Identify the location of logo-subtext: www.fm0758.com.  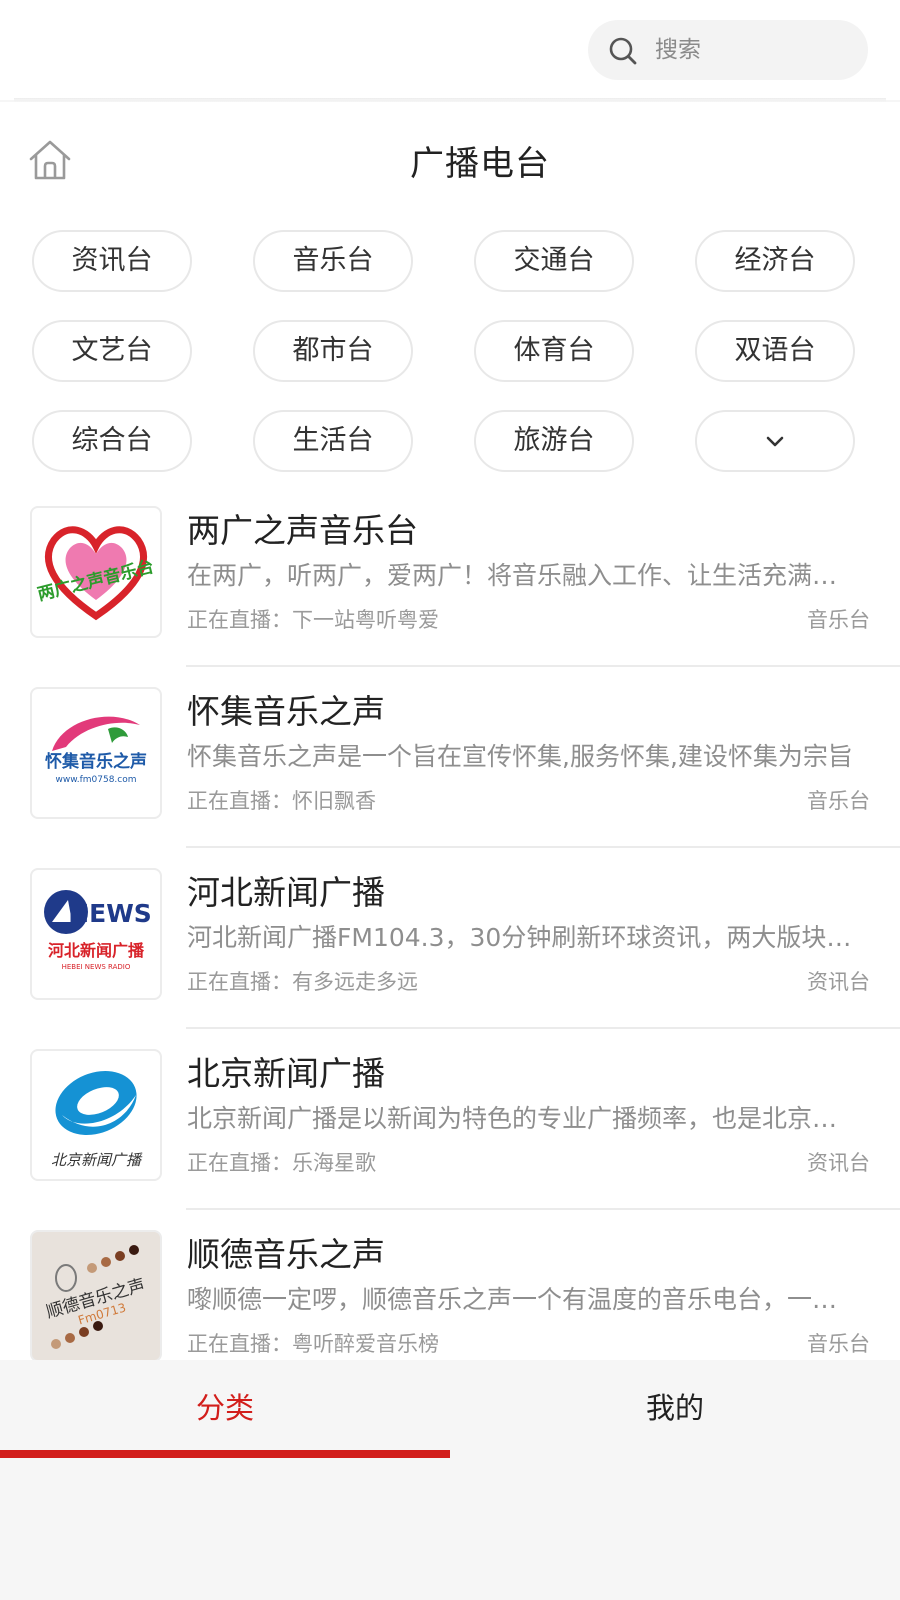
(95, 780).